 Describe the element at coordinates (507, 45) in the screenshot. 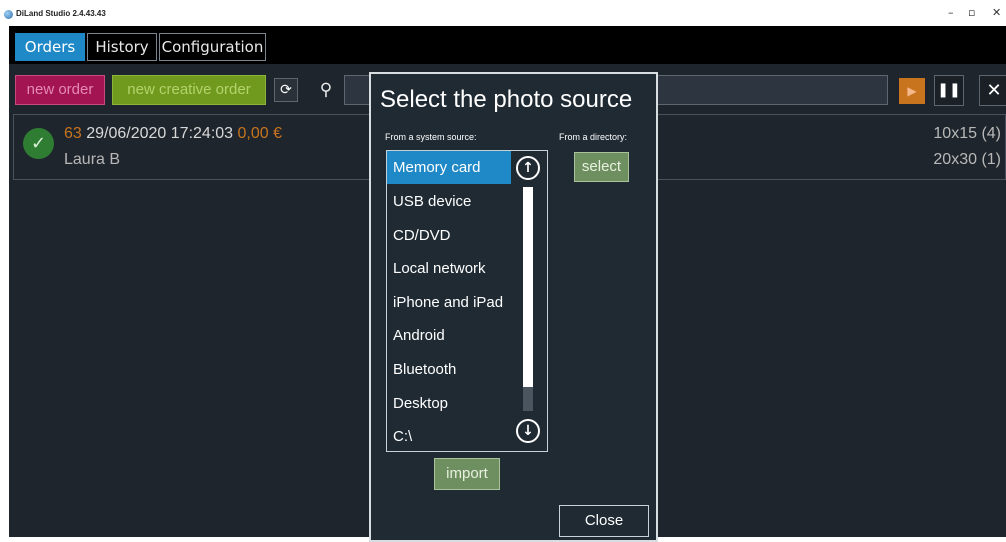

I see `tab-bar: Orders History Configuration` at that location.